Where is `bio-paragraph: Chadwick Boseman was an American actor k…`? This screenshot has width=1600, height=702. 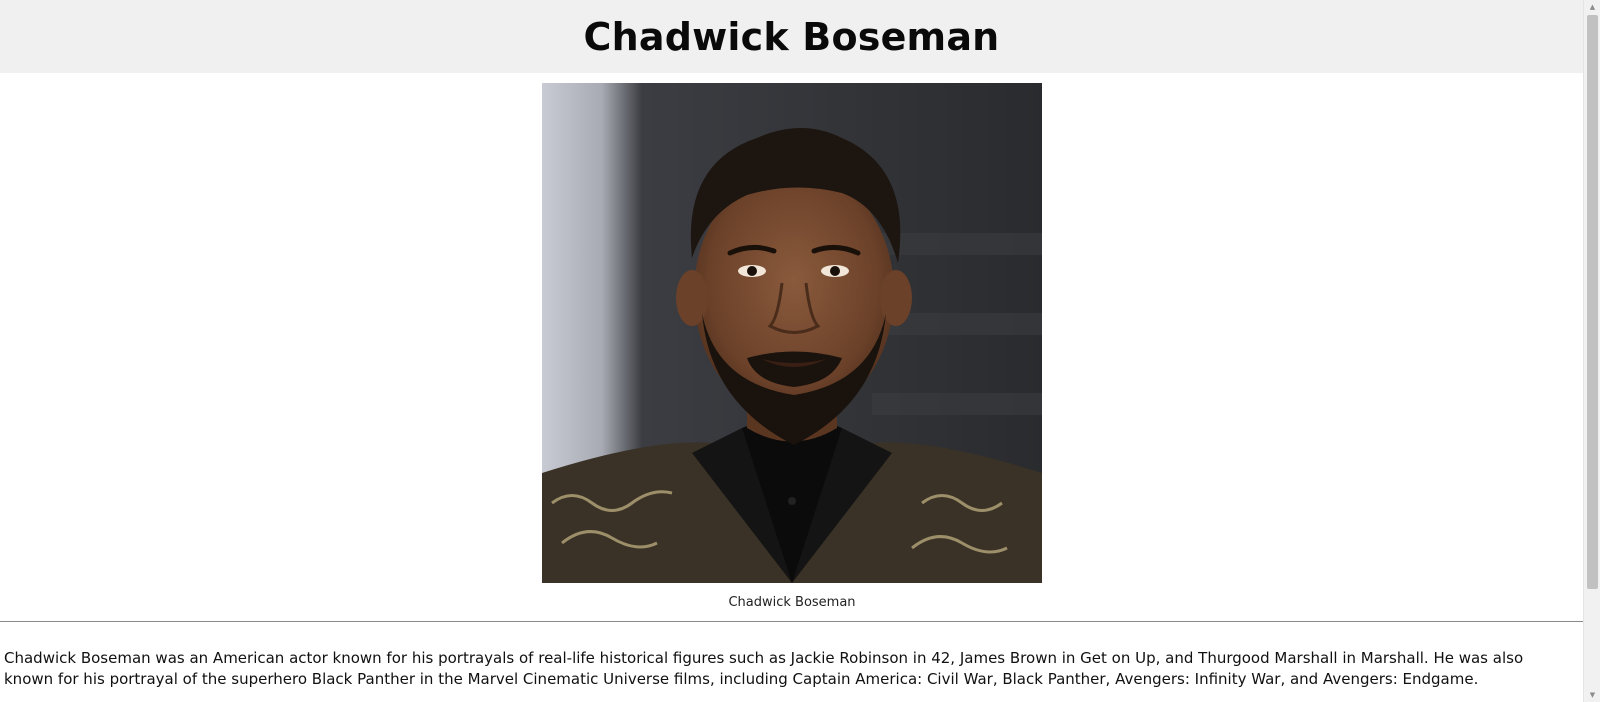 bio-paragraph: Chadwick Boseman was an American actor k… is located at coordinates (764, 668).